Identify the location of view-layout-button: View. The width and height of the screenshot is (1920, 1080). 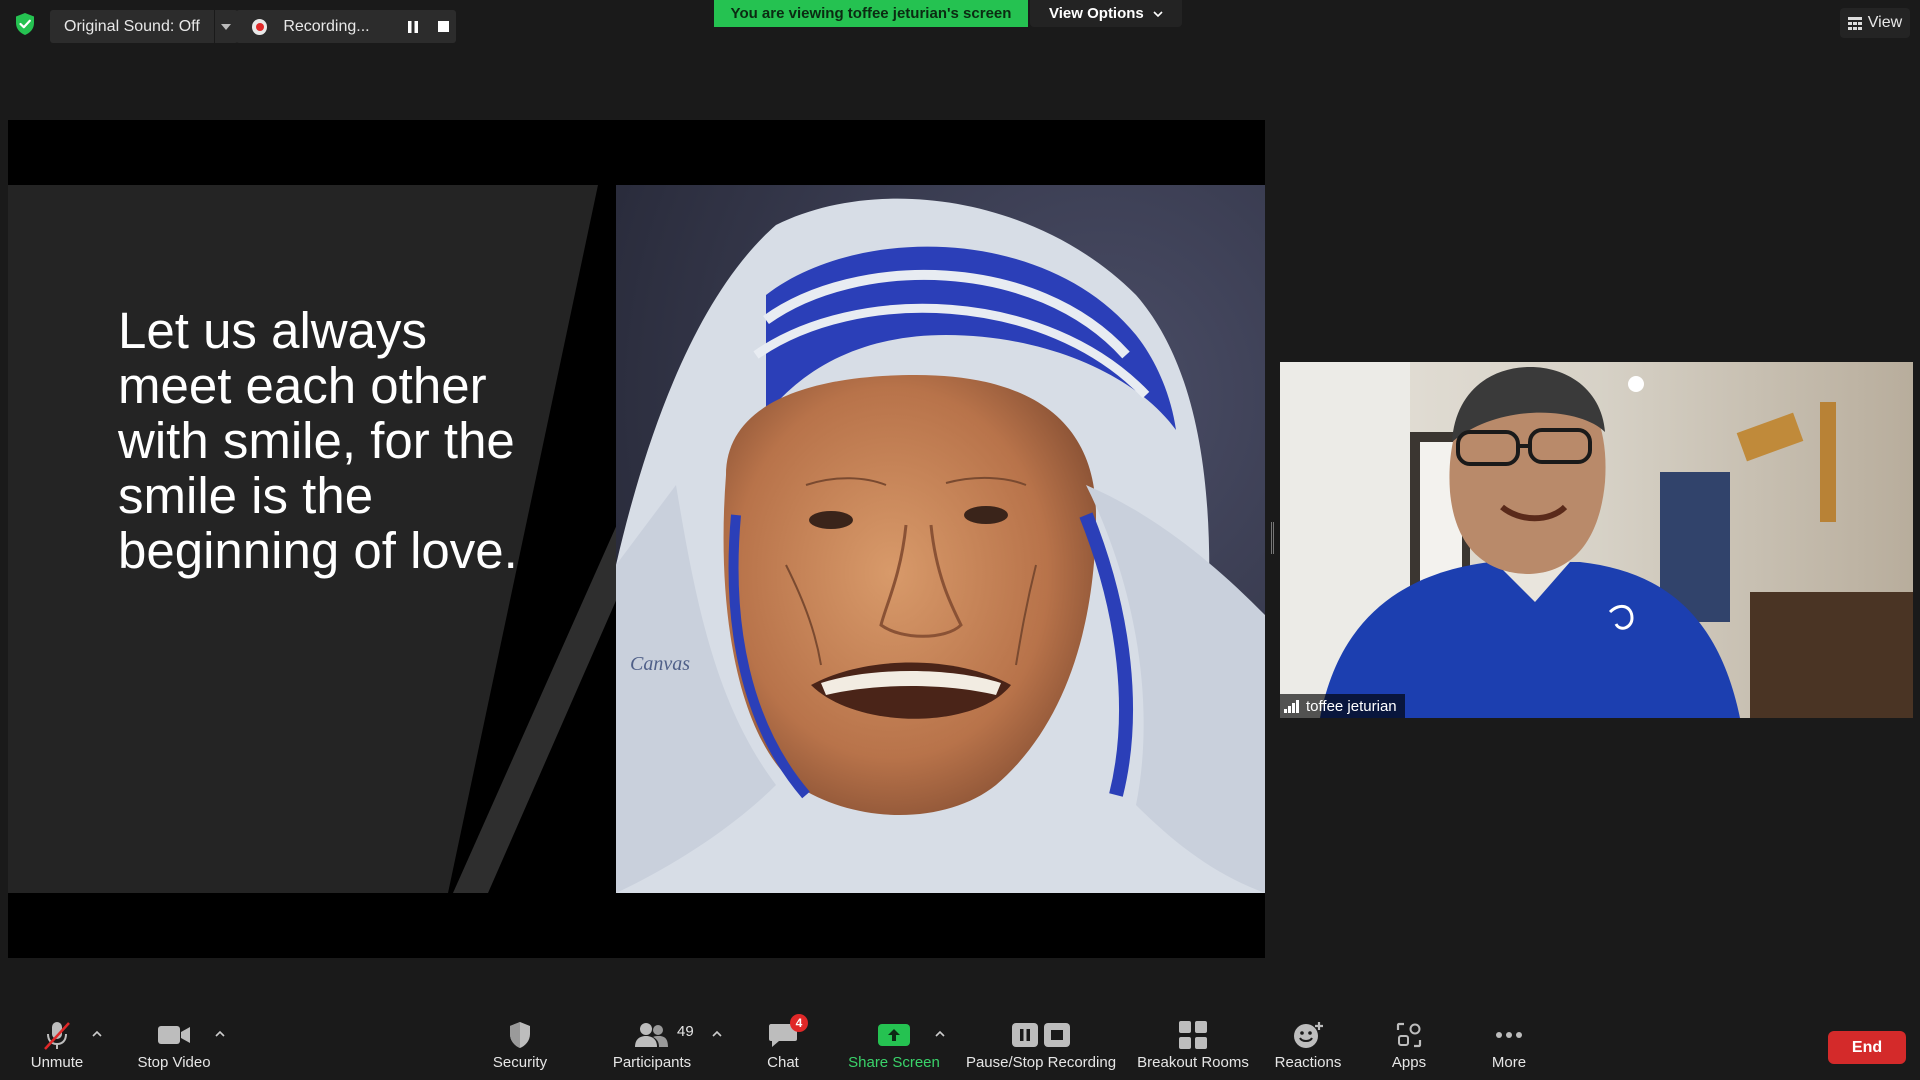
(1875, 23).